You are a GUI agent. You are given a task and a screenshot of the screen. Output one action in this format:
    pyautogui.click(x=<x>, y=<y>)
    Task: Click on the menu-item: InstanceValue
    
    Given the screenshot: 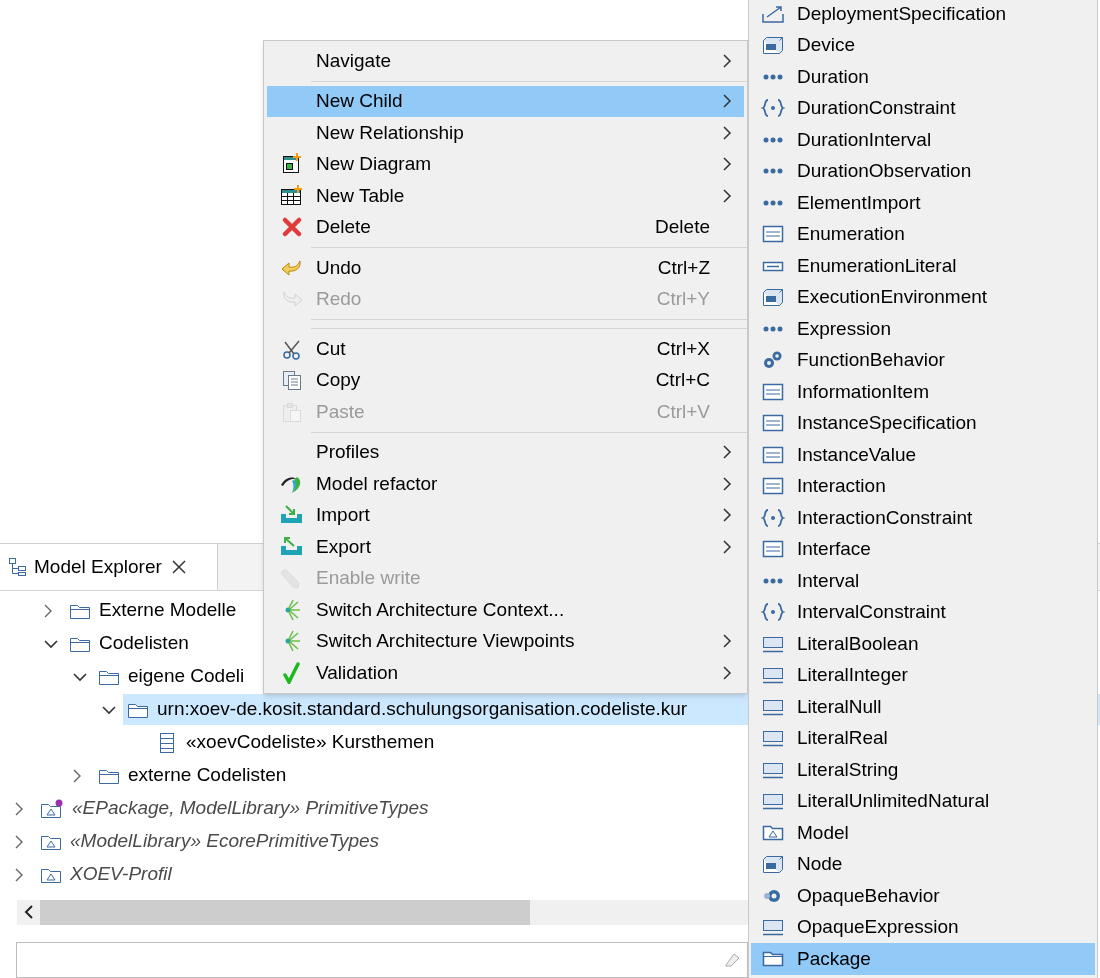 What is the action you would take?
    pyautogui.click(x=923, y=455)
    